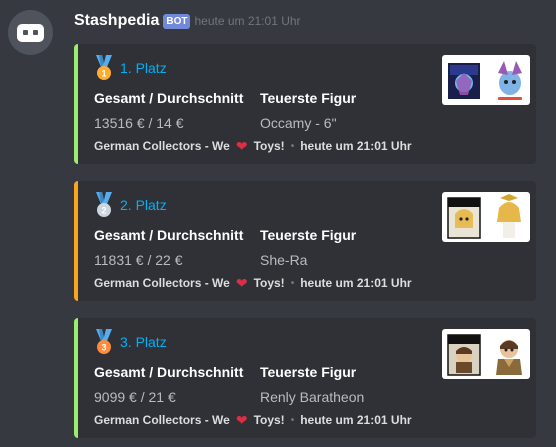  I want to click on bot-avatar, so click(30, 32).